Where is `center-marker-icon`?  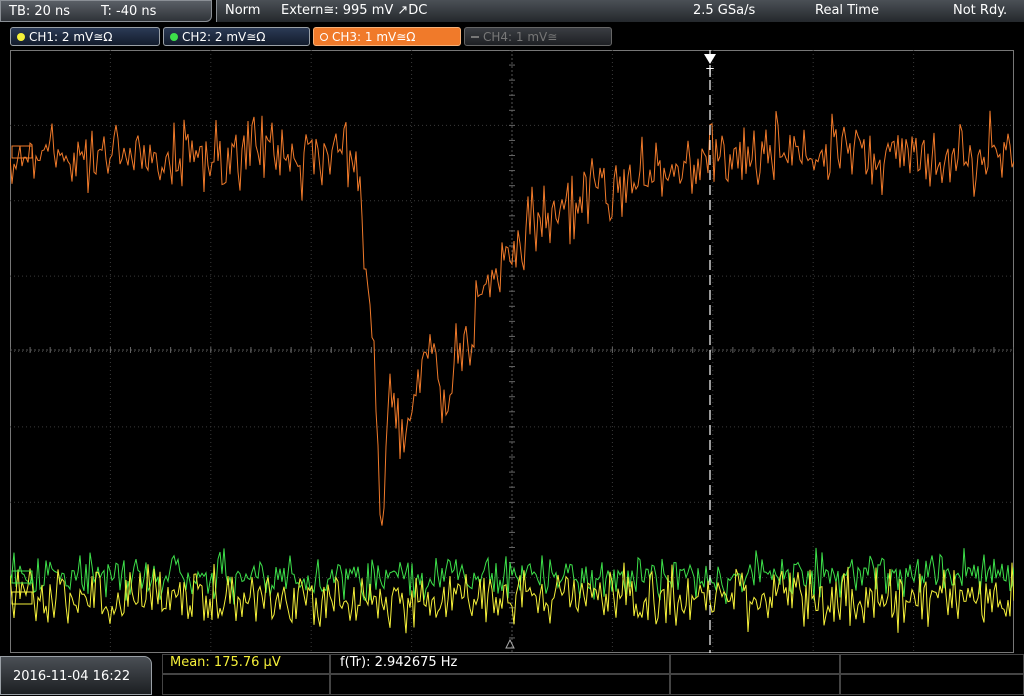 center-marker-icon is located at coordinates (510, 643).